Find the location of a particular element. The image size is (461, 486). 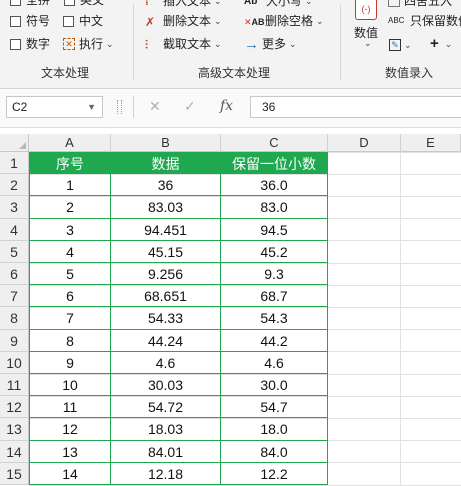

group-divider is located at coordinates (340, 42).